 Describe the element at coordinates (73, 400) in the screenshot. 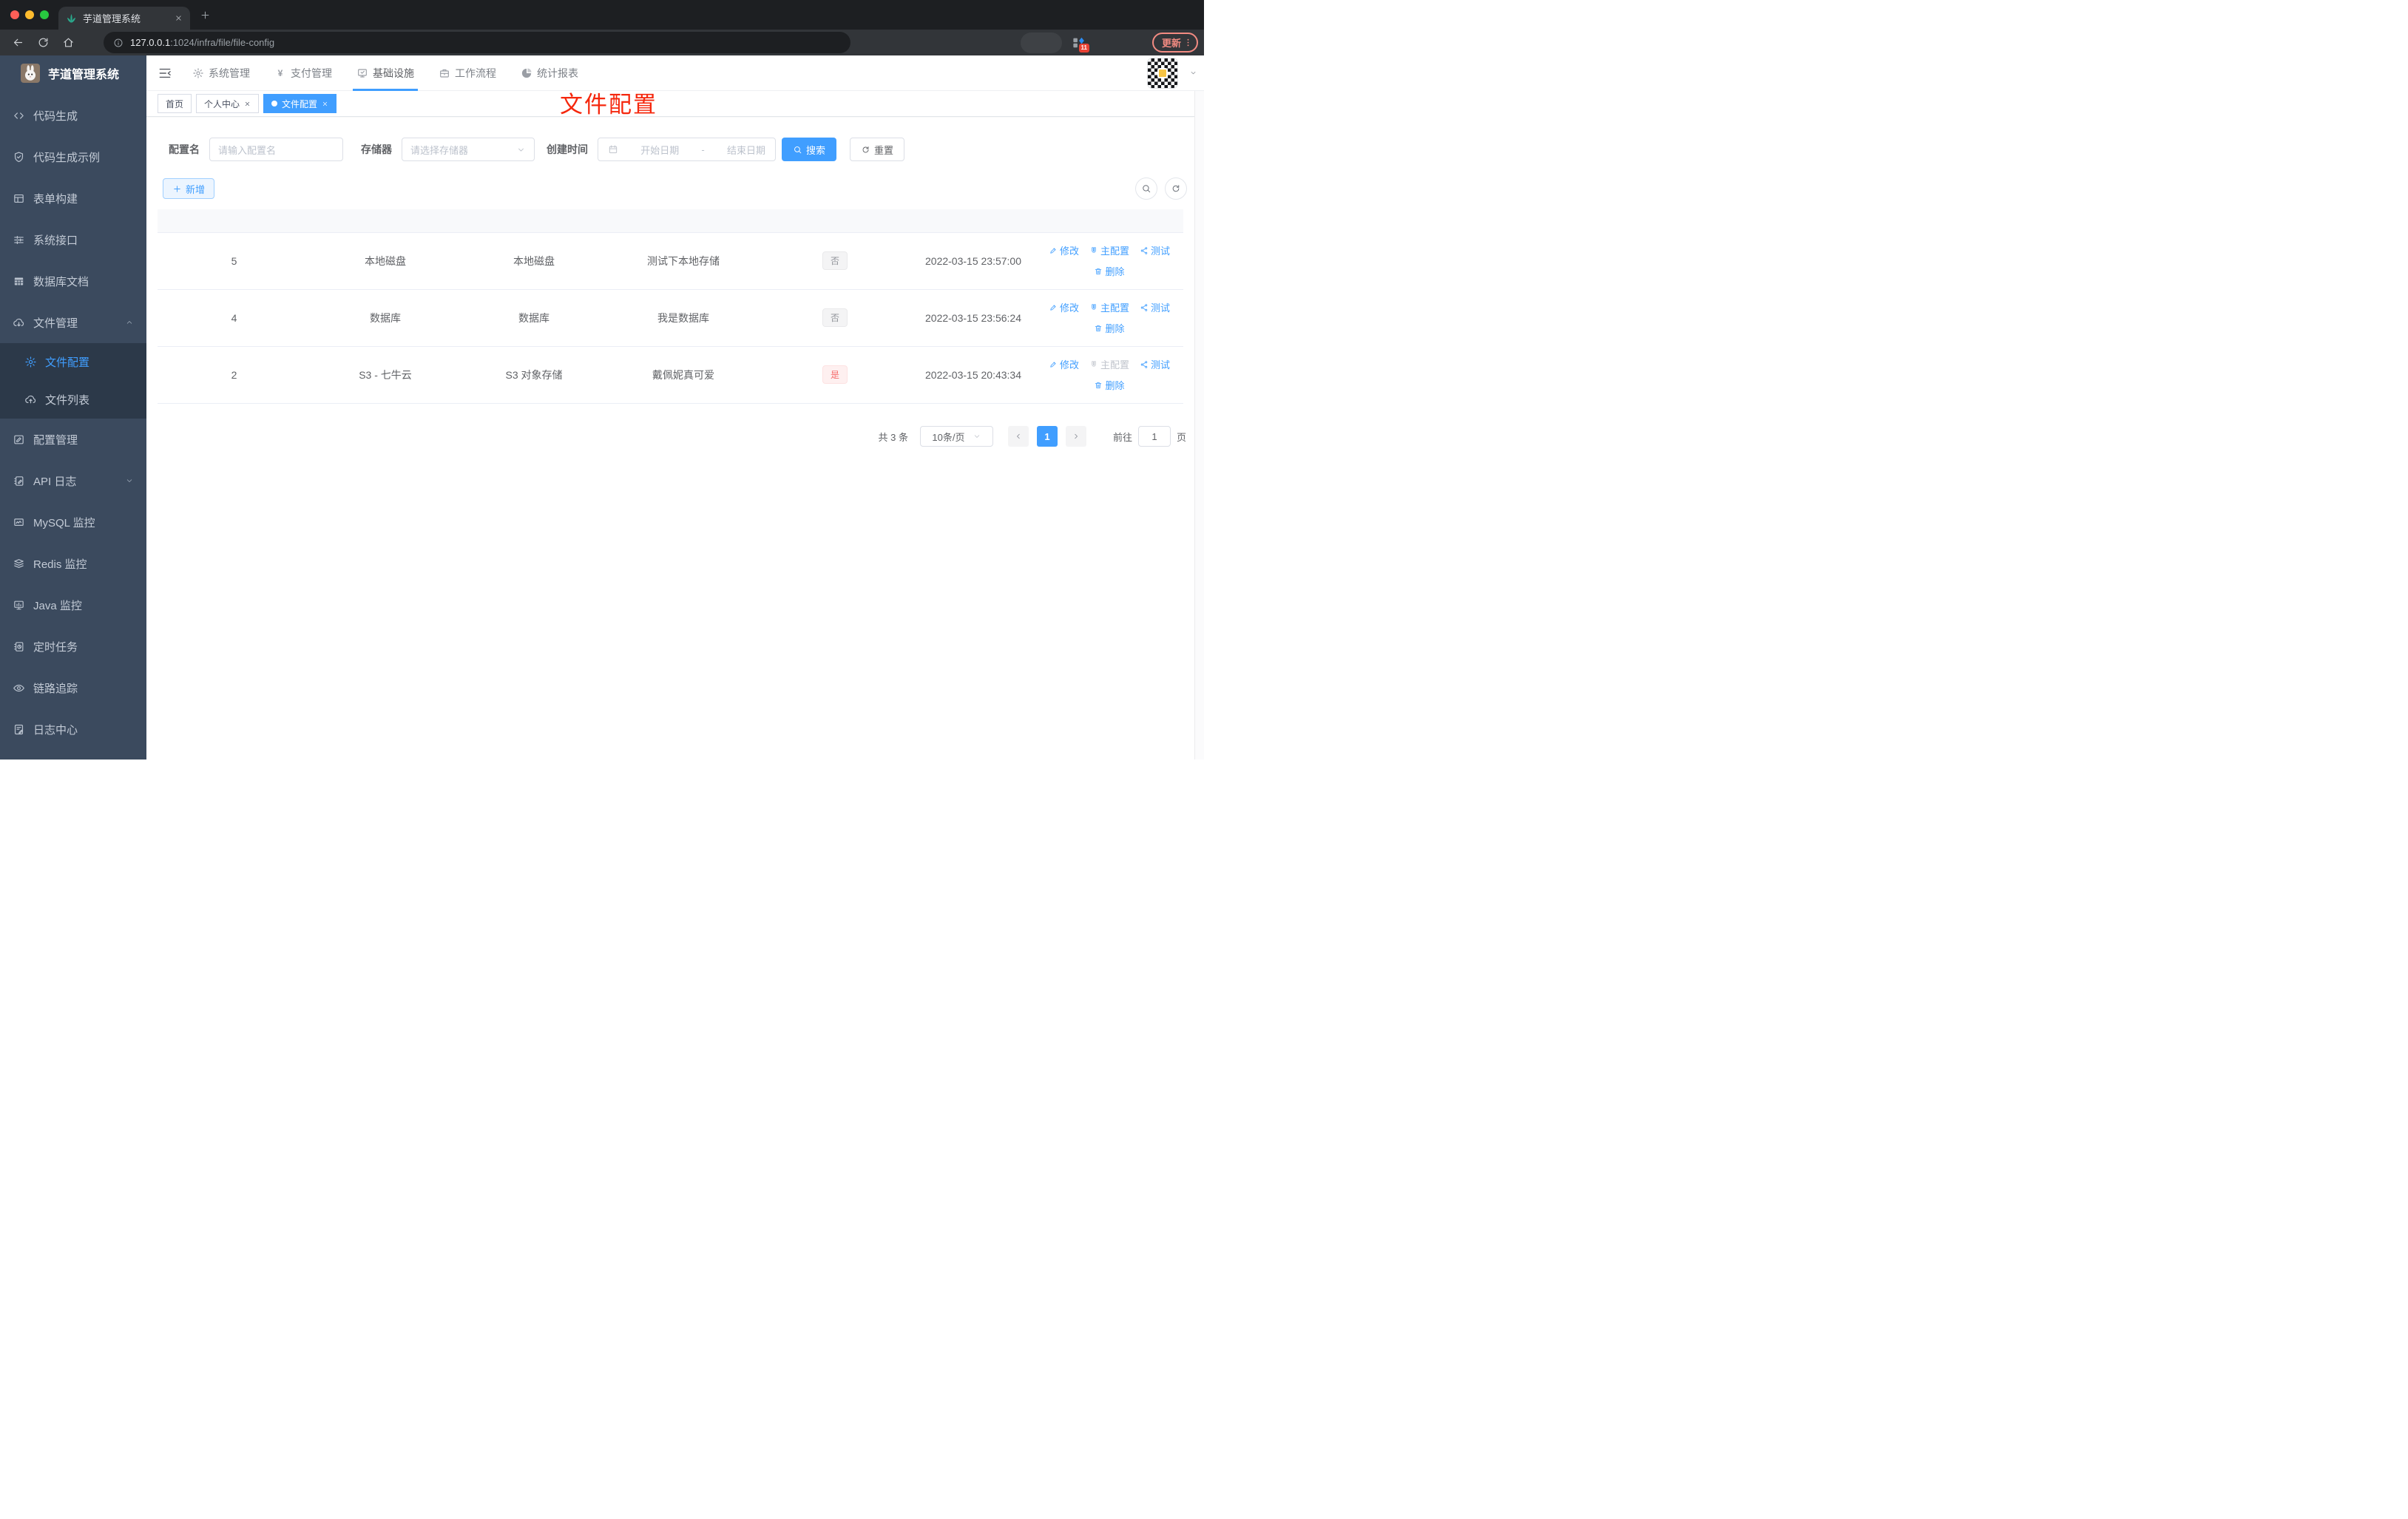

I see `sidebar-item: 文件列表` at that location.